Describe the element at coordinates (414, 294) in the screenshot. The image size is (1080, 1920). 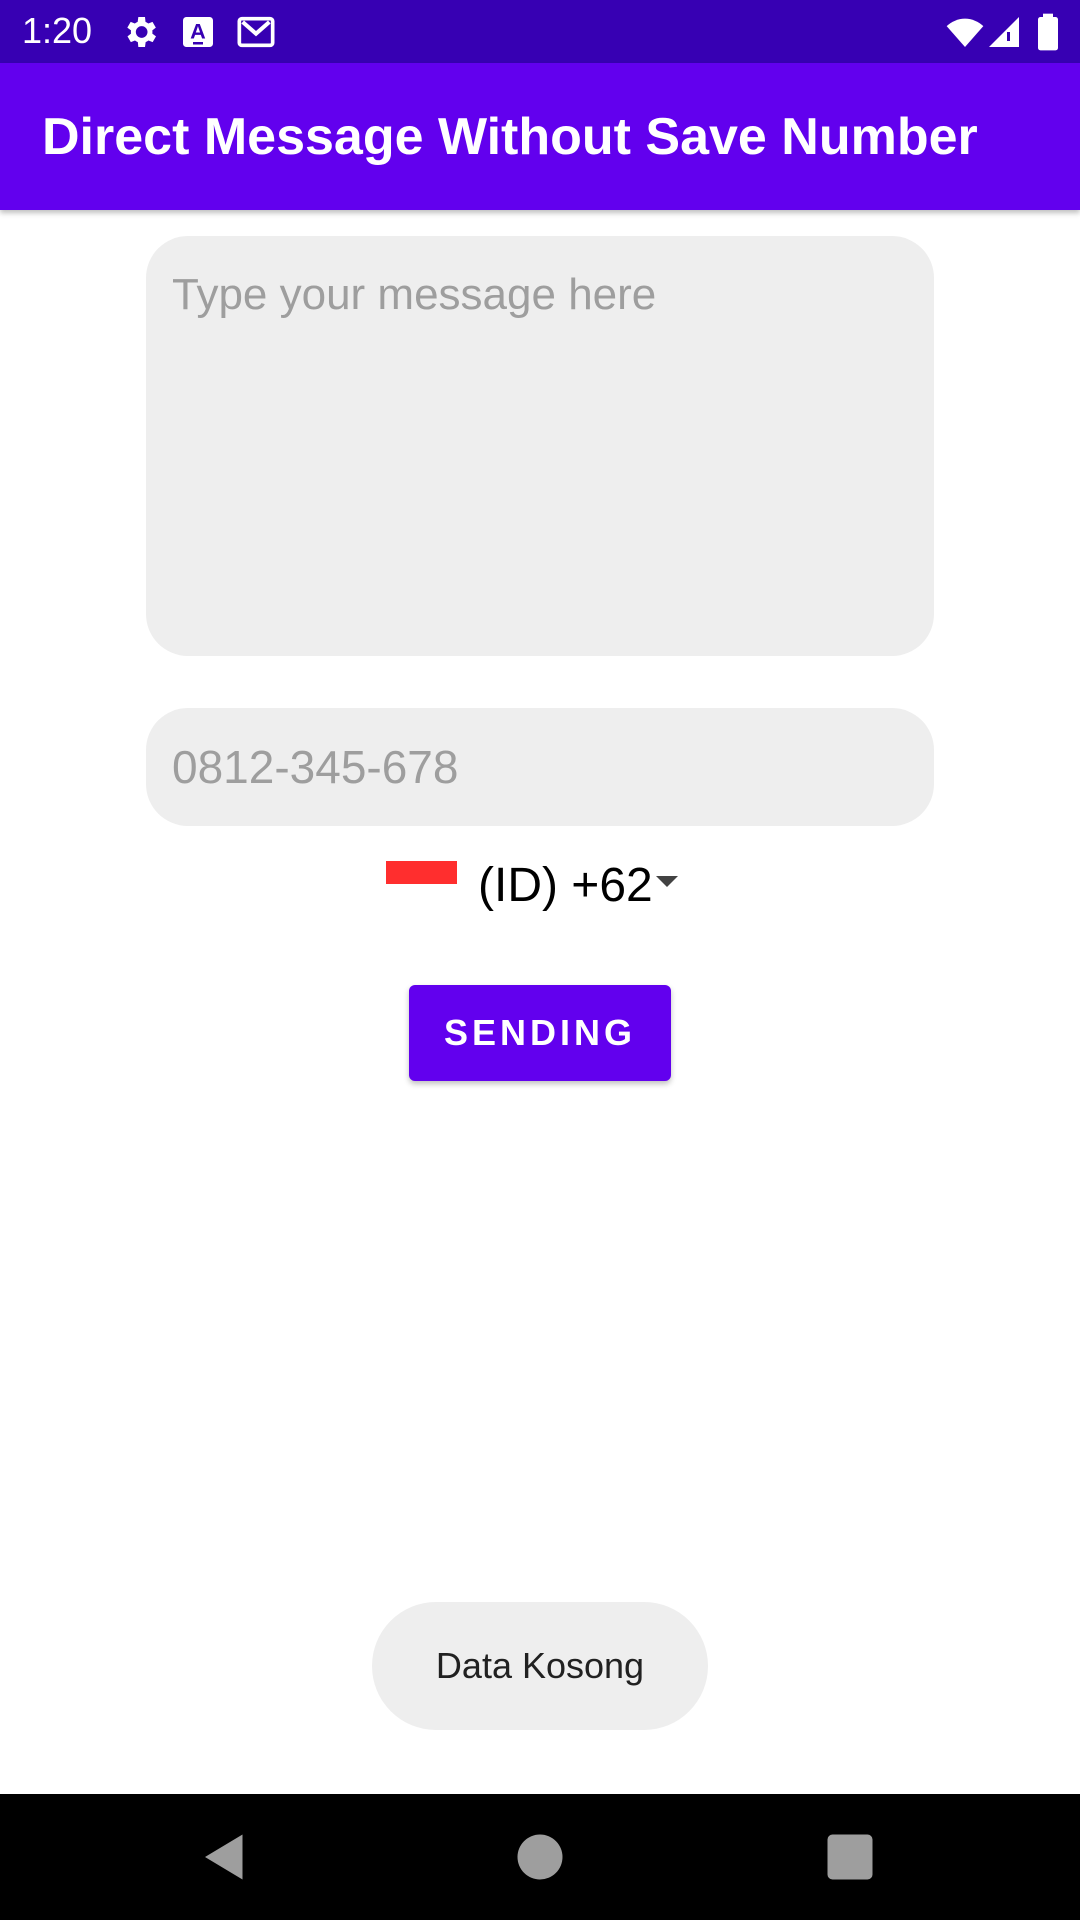
I see `message-input-placeholder: Type your message here` at that location.